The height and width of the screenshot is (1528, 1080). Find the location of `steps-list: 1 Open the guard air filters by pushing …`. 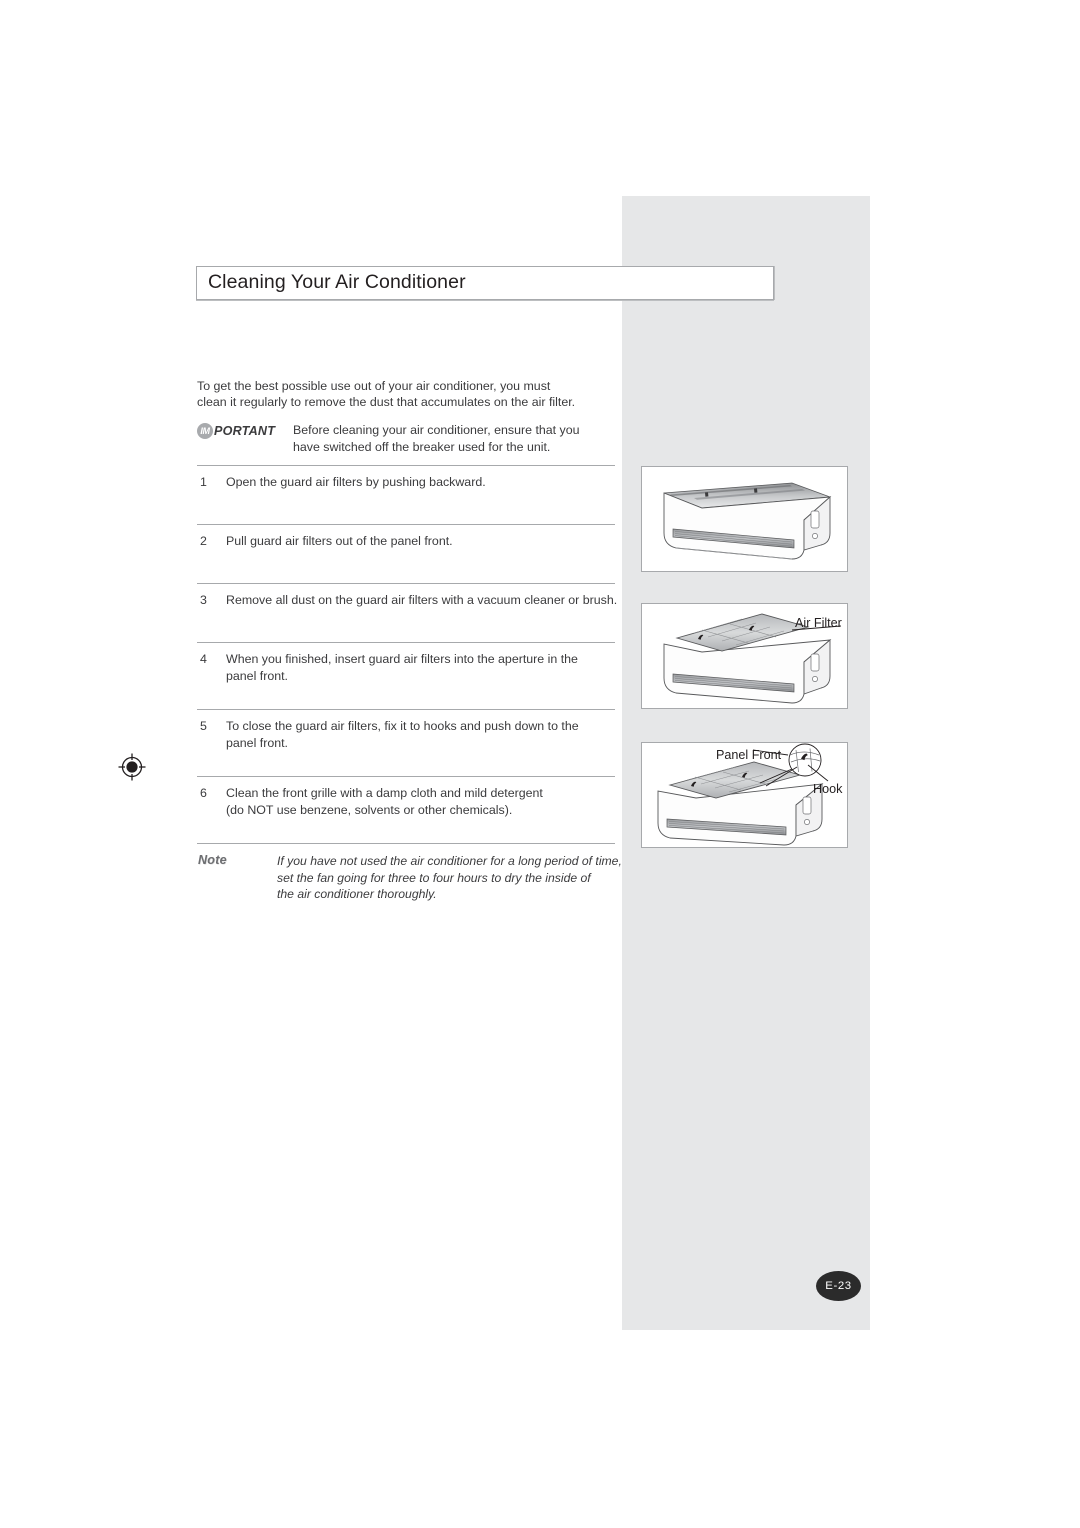

steps-list: 1 Open the guard air filters by pushing … is located at coordinates (409, 684).